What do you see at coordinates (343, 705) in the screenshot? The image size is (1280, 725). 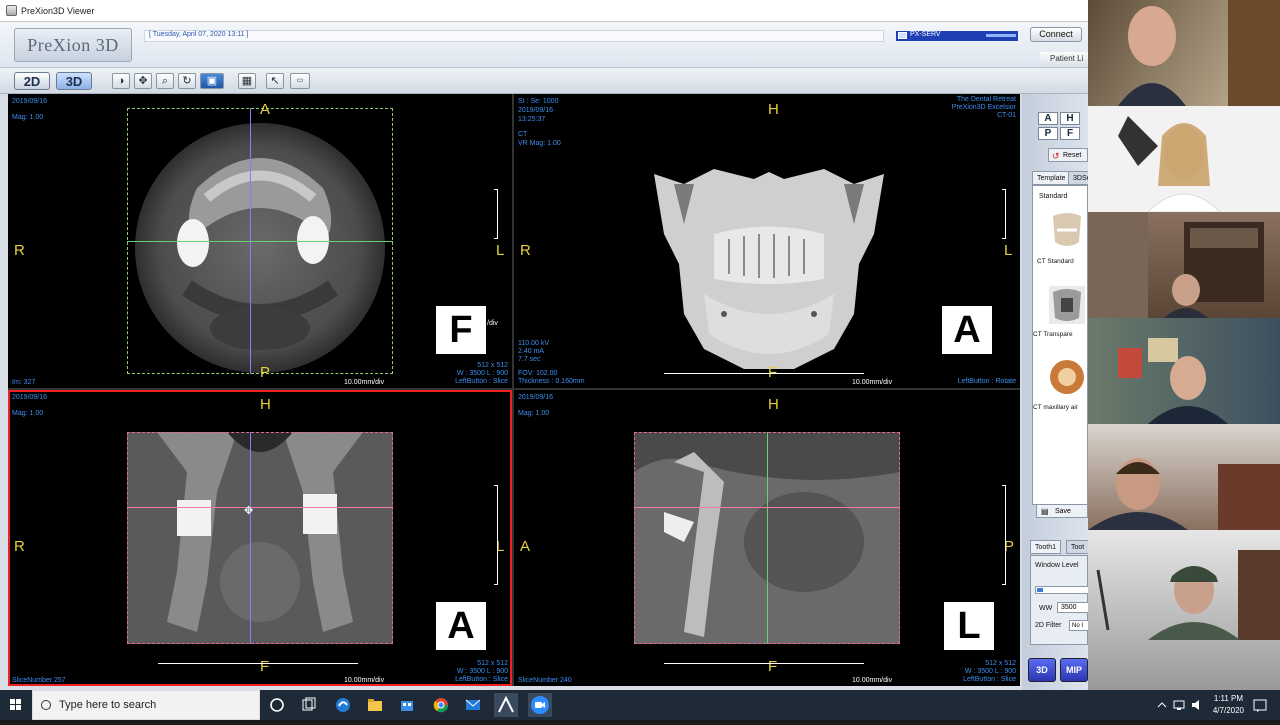 I see `edge-icon` at bounding box center [343, 705].